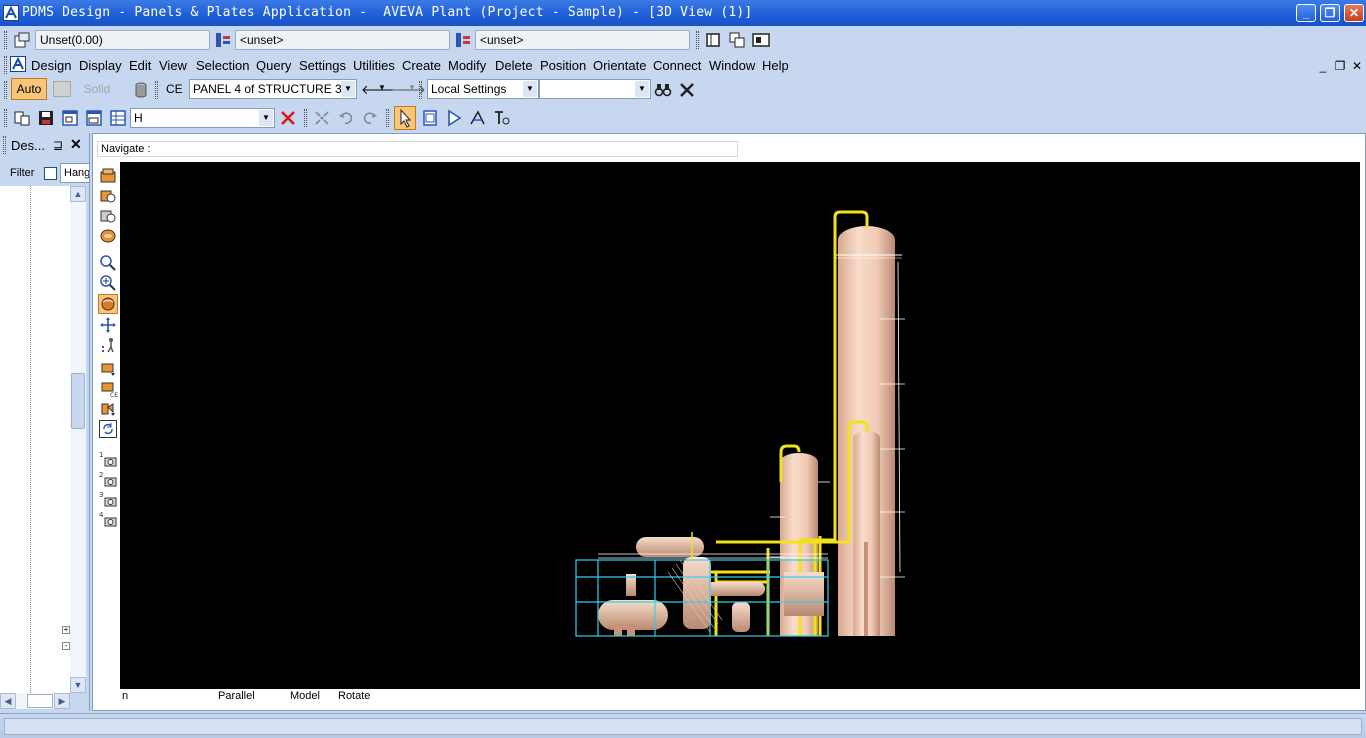 This screenshot has height=738, width=1366. Describe the element at coordinates (677, 65) in the screenshot. I see `menu-connect: Connect` at that location.